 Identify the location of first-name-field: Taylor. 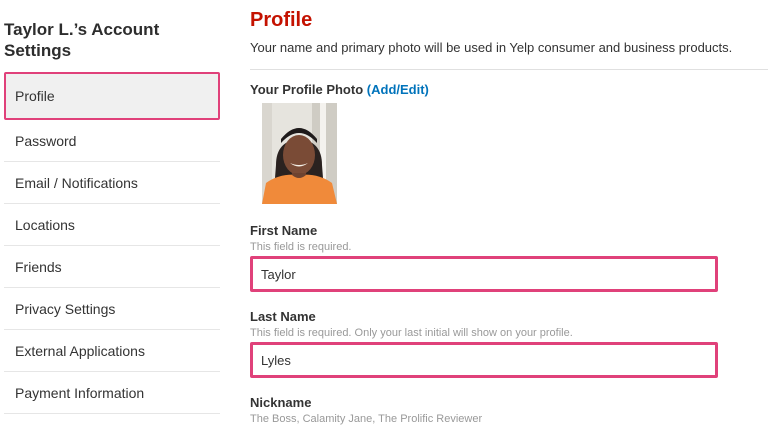
(484, 274).